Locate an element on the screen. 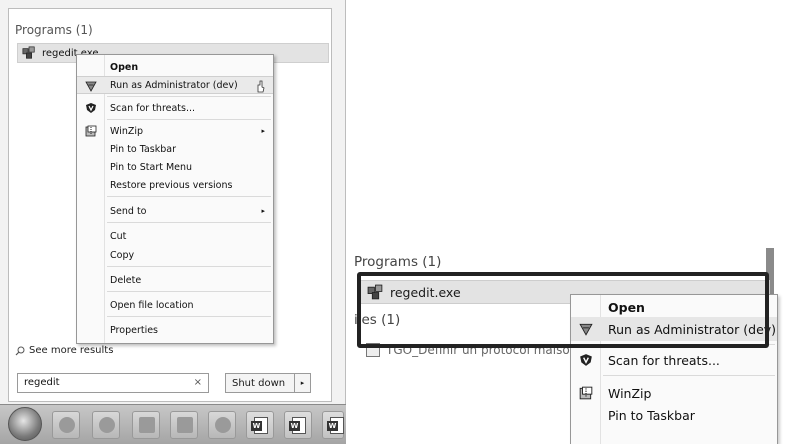 The width and height of the screenshot is (795, 444). see-more-results-label: See more results is located at coordinates (71, 350).